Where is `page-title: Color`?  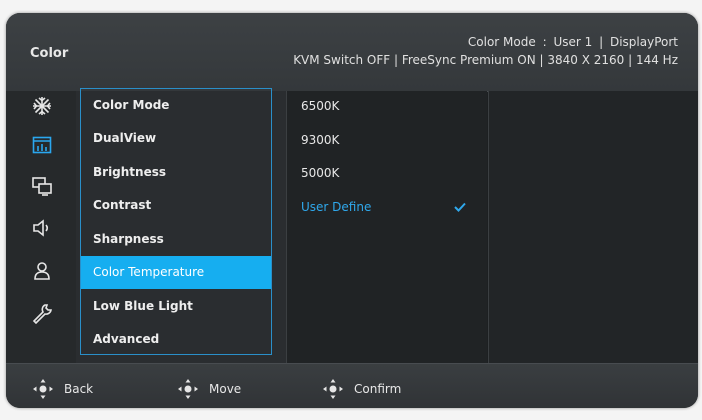 page-title: Color is located at coordinates (49, 53).